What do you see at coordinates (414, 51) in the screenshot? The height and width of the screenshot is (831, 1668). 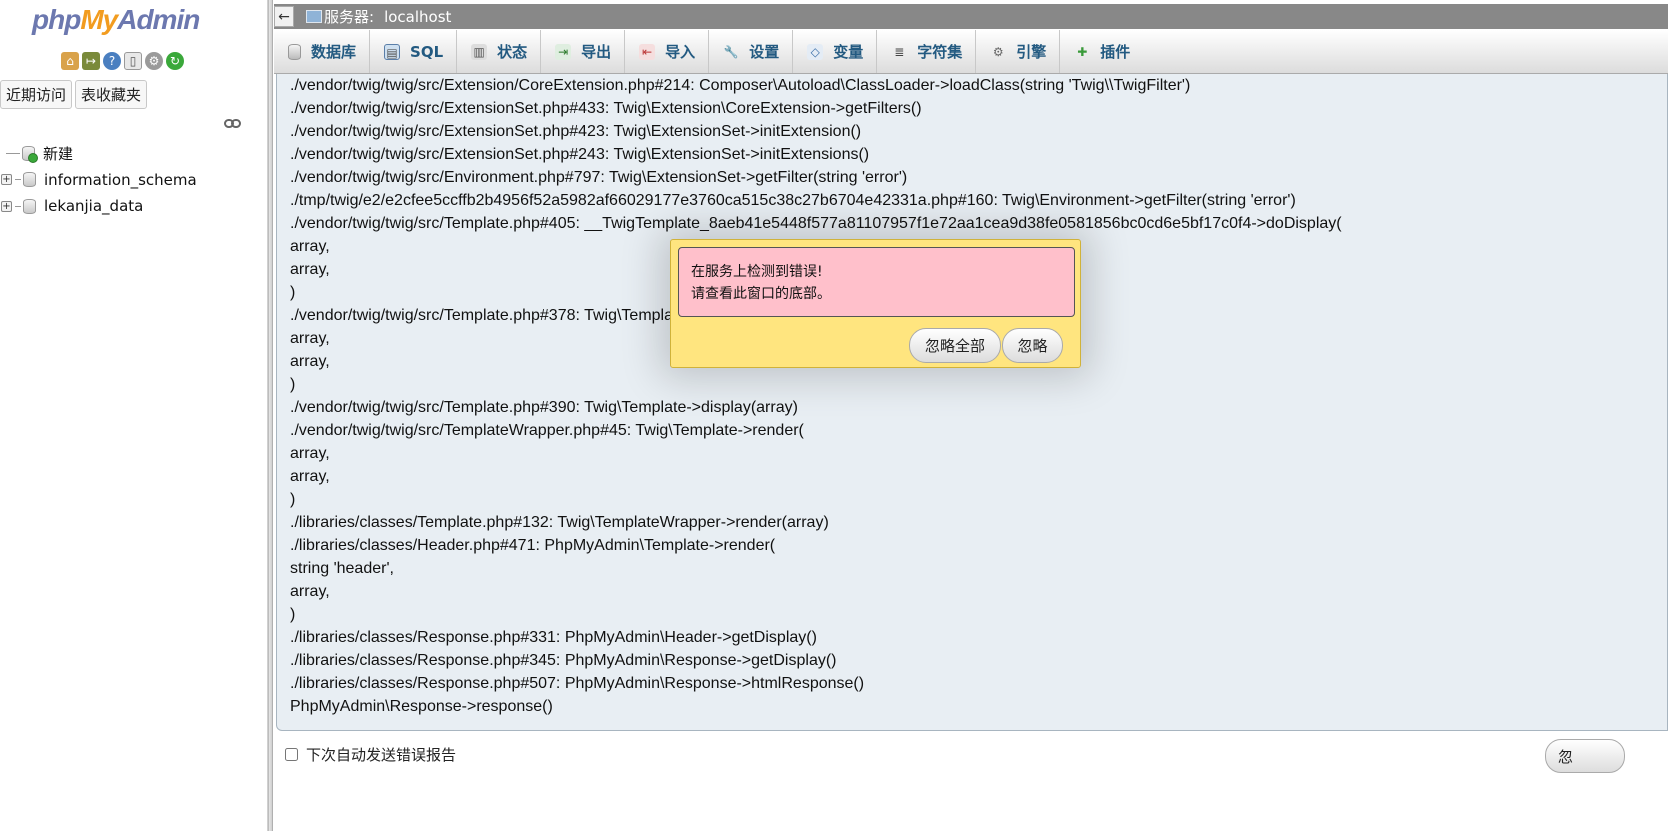 I see `tab-sql: ▤ SQL` at bounding box center [414, 51].